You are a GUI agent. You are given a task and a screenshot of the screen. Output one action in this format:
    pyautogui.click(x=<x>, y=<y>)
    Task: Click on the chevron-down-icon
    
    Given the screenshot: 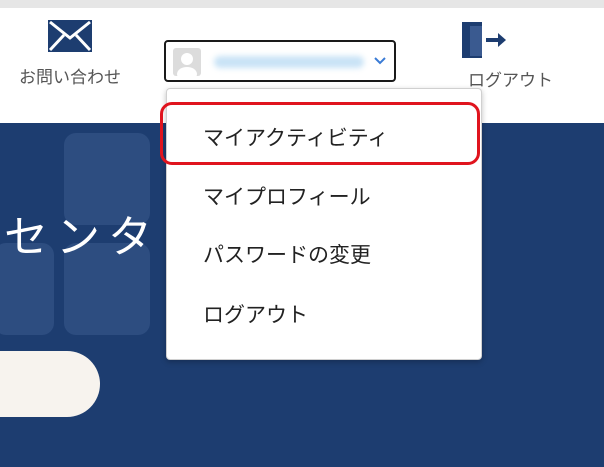 What is the action you would take?
    pyautogui.click(x=380, y=61)
    